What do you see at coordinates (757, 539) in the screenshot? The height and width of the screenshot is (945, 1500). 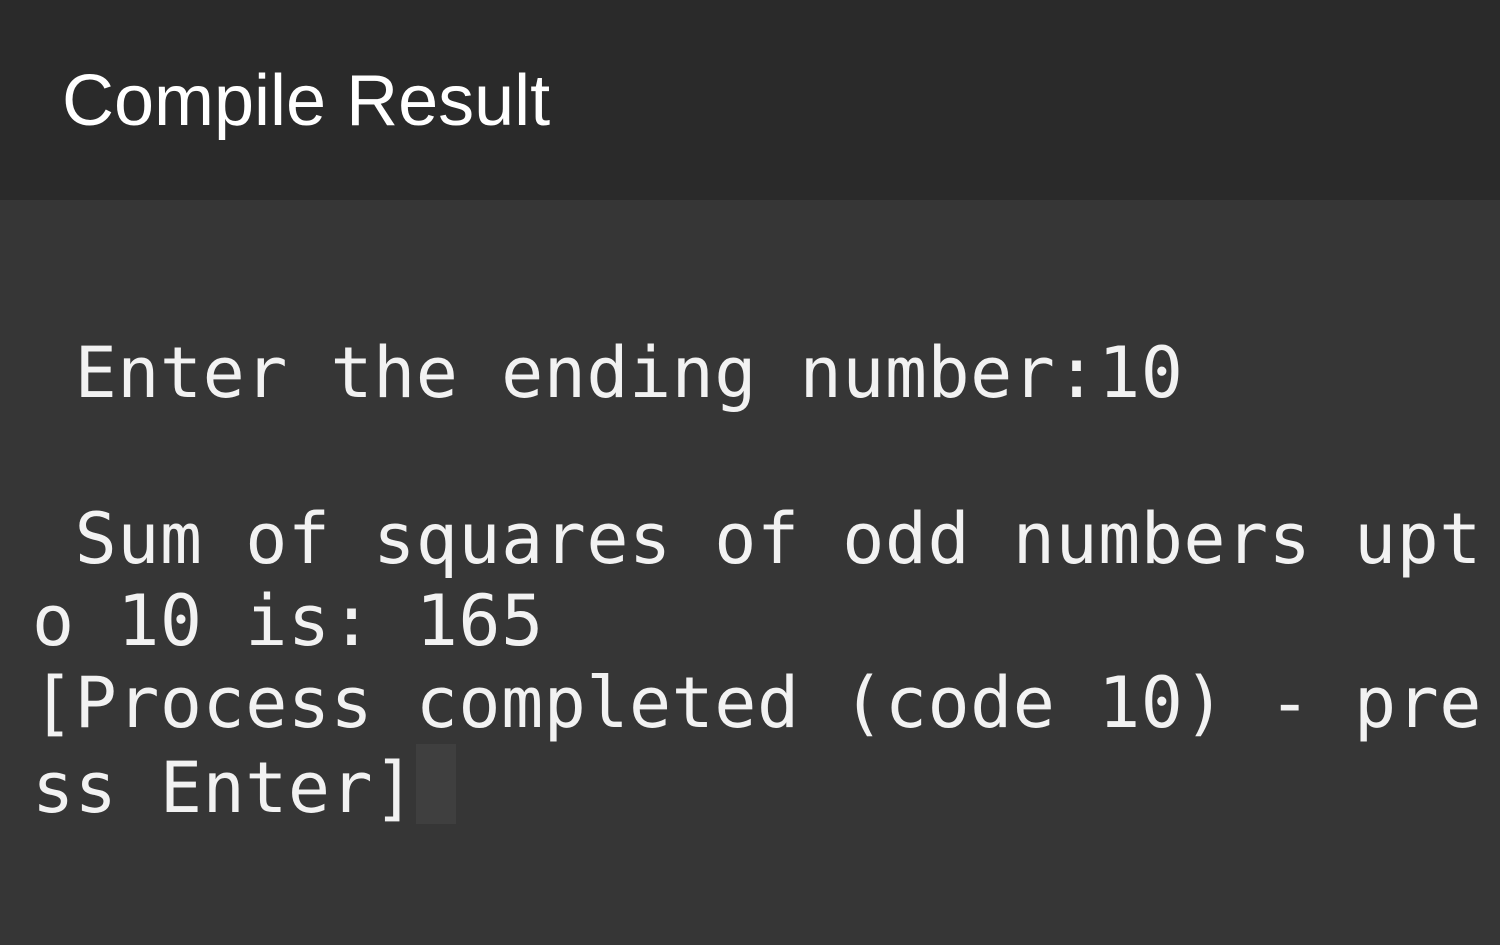 I see `console-line-result-1: Sum of squares of odd numbers upt` at bounding box center [757, 539].